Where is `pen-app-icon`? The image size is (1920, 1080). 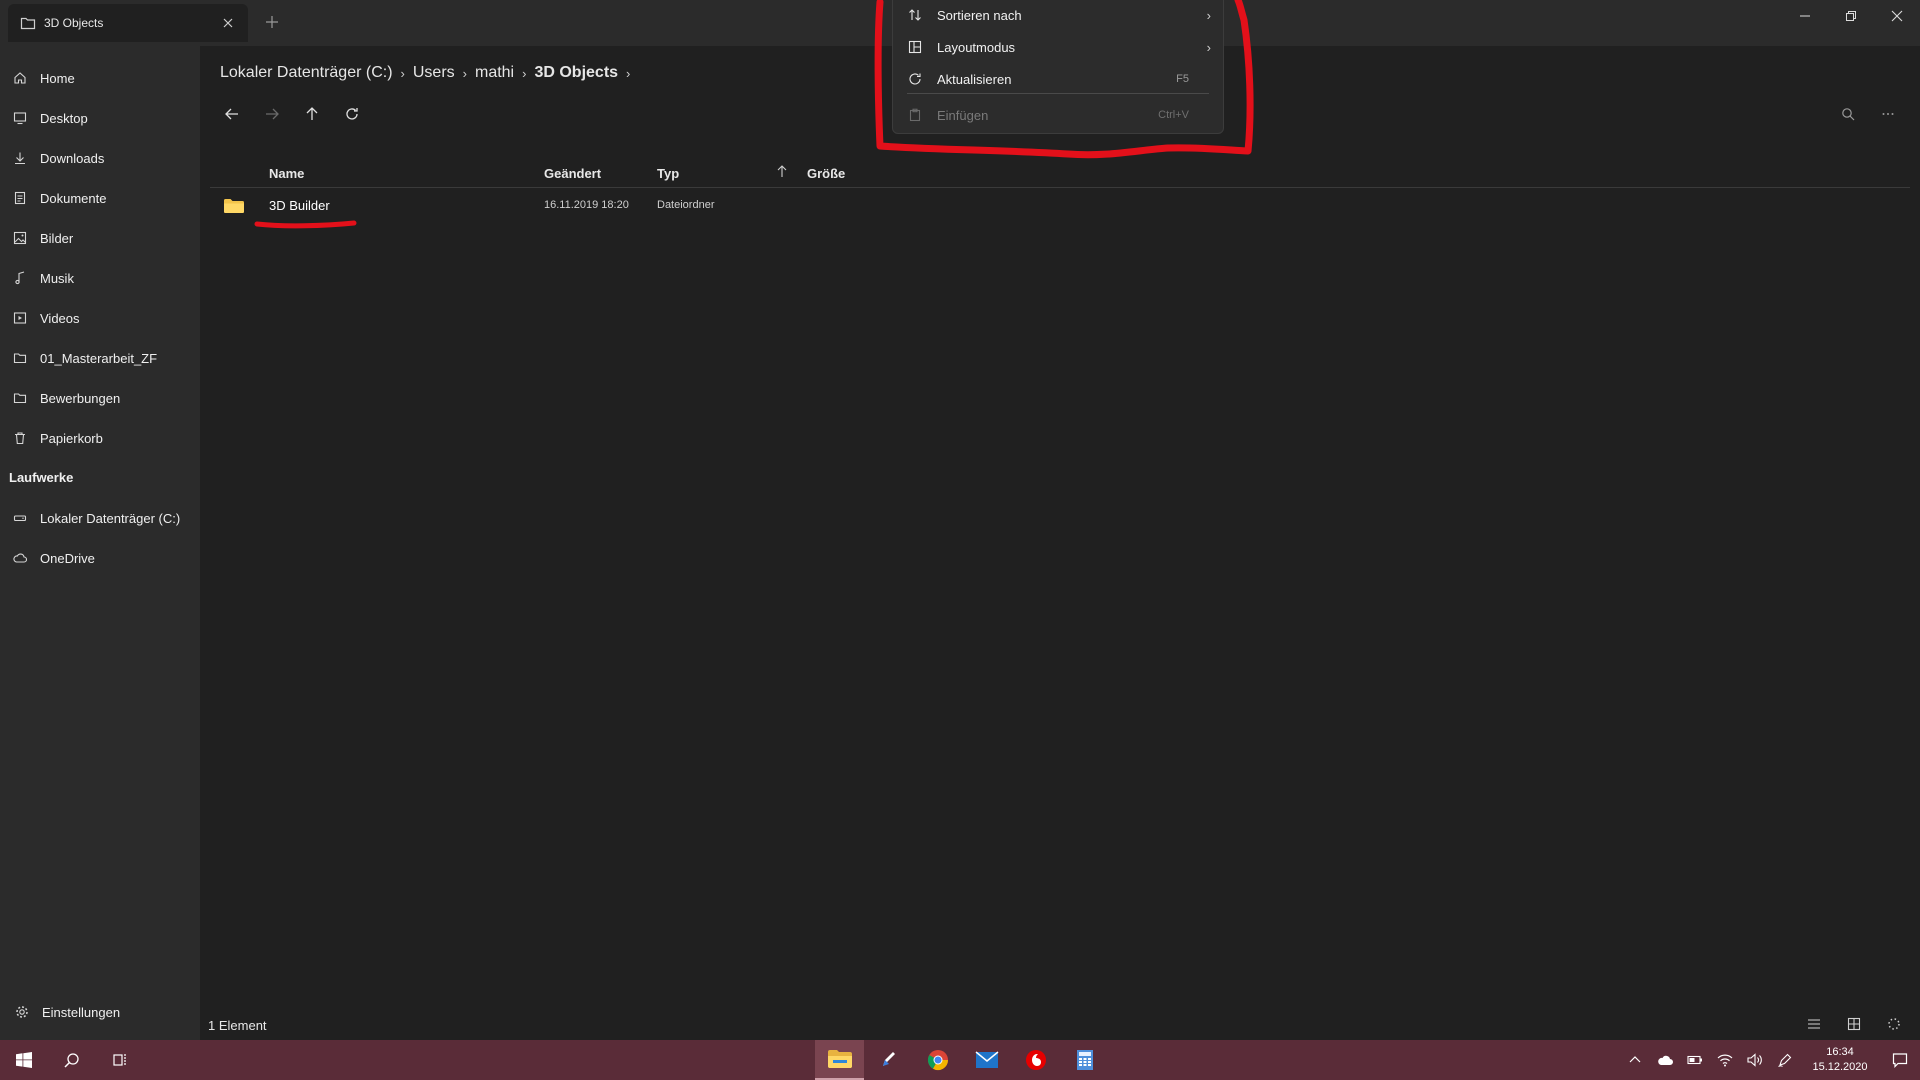 pen-app-icon is located at coordinates (888, 1060).